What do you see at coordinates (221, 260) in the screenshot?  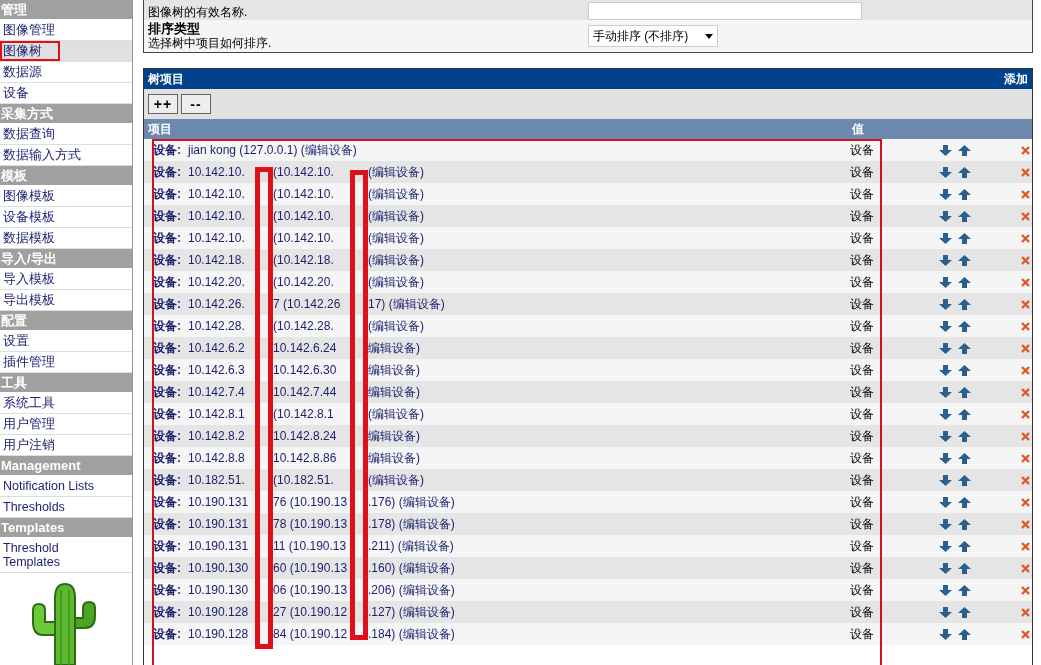 I see `device-link: 10.142.18.` at bounding box center [221, 260].